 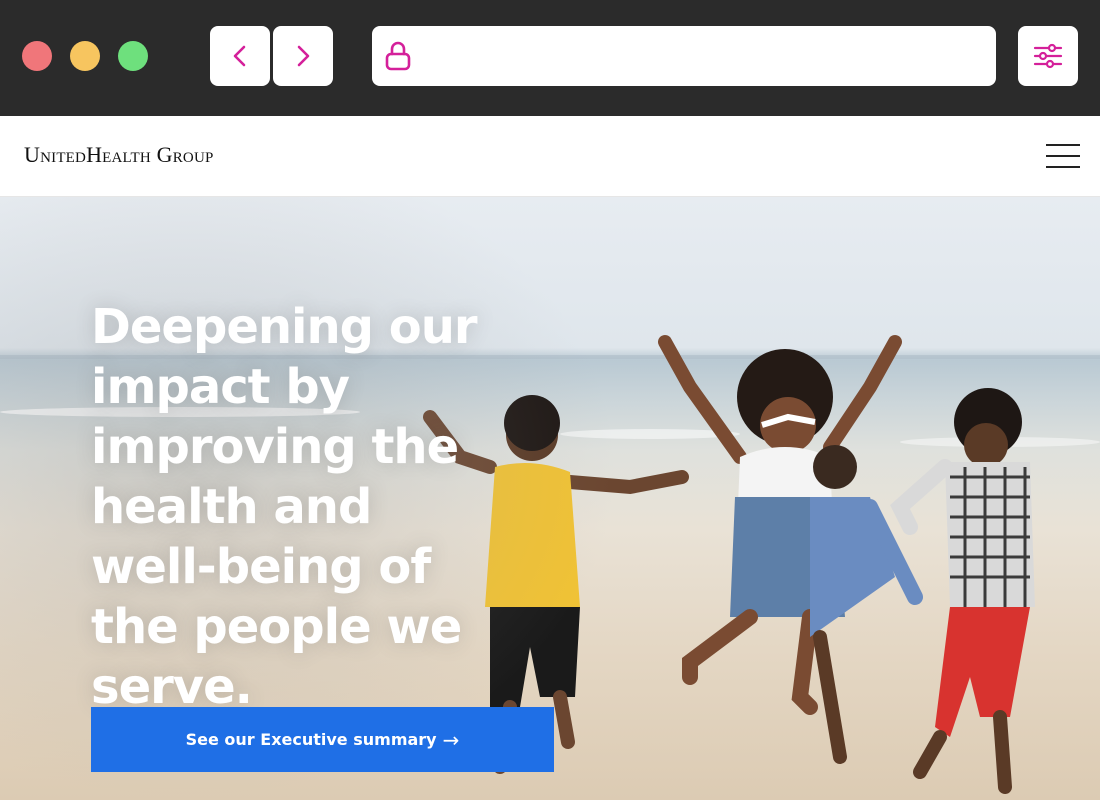 What do you see at coordinates (398, 56) in the screenshot?
I see `lock-icon` at bounding box center [398, 56].